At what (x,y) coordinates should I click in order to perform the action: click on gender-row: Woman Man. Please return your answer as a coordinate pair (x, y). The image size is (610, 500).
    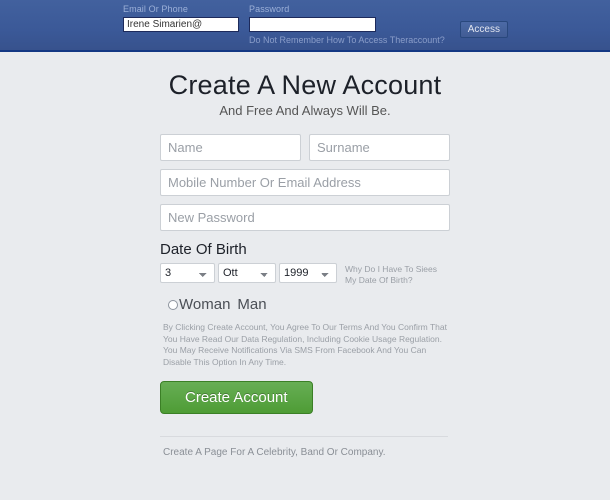
    Looking at the image, I should click on (305, 304).